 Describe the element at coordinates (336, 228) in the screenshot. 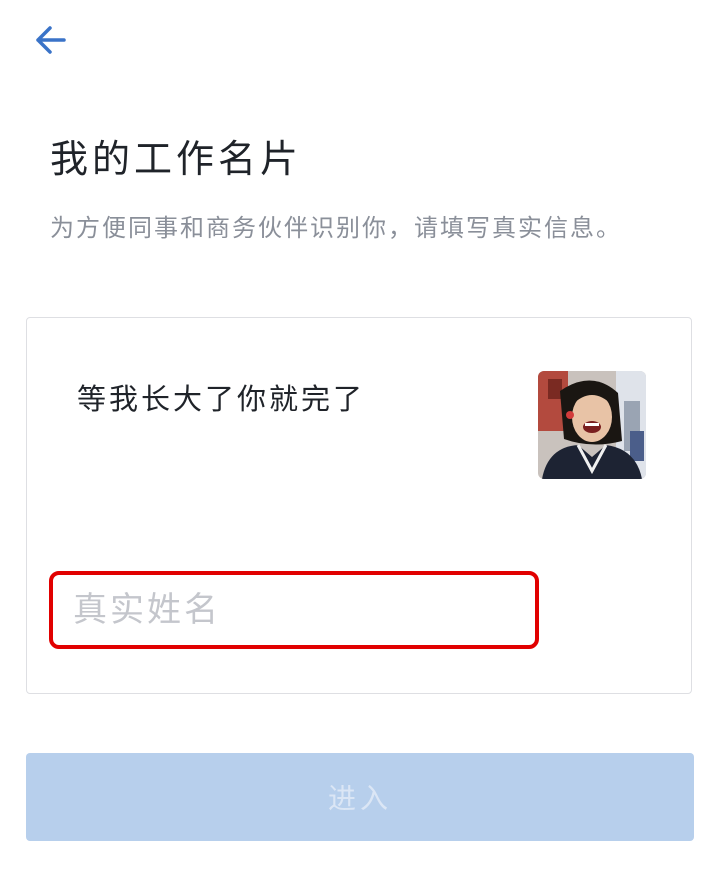

I see `page-subtitle: 为方便同事和商务伙伴识别你，请填写真实信息。` at that location.